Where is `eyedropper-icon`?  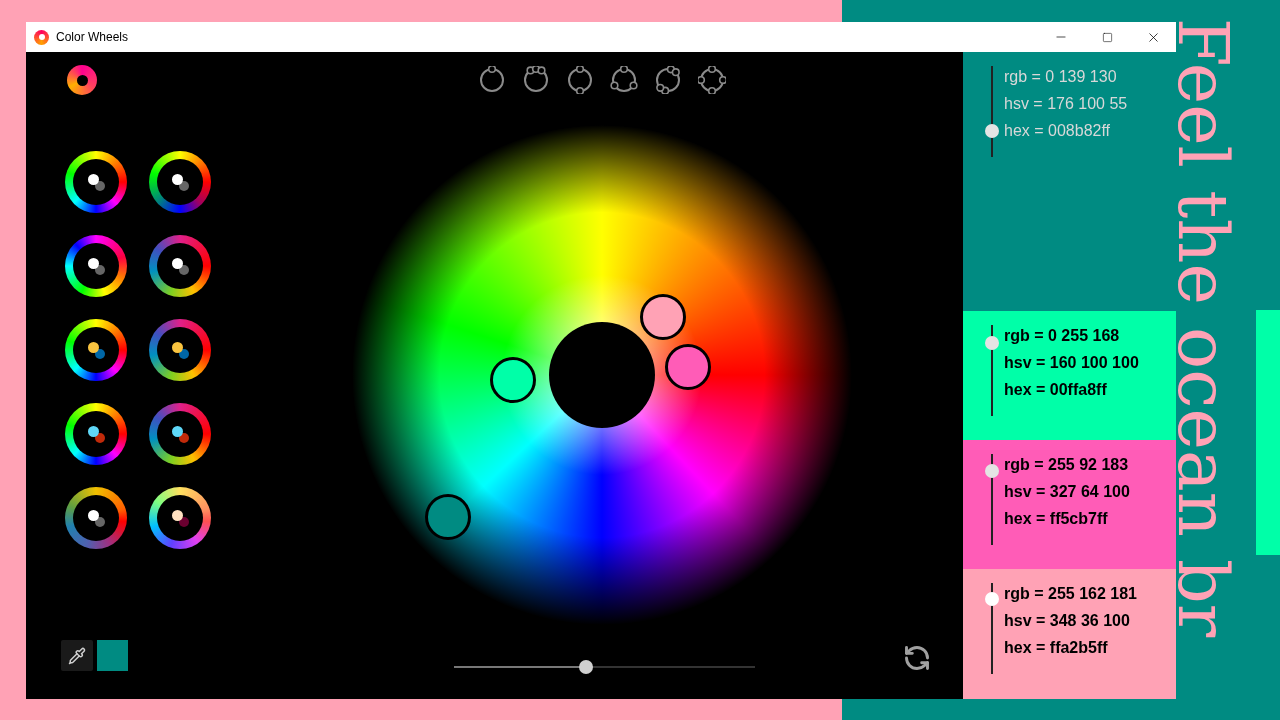
eyedropper-icon is located at coordinates (77, 655).